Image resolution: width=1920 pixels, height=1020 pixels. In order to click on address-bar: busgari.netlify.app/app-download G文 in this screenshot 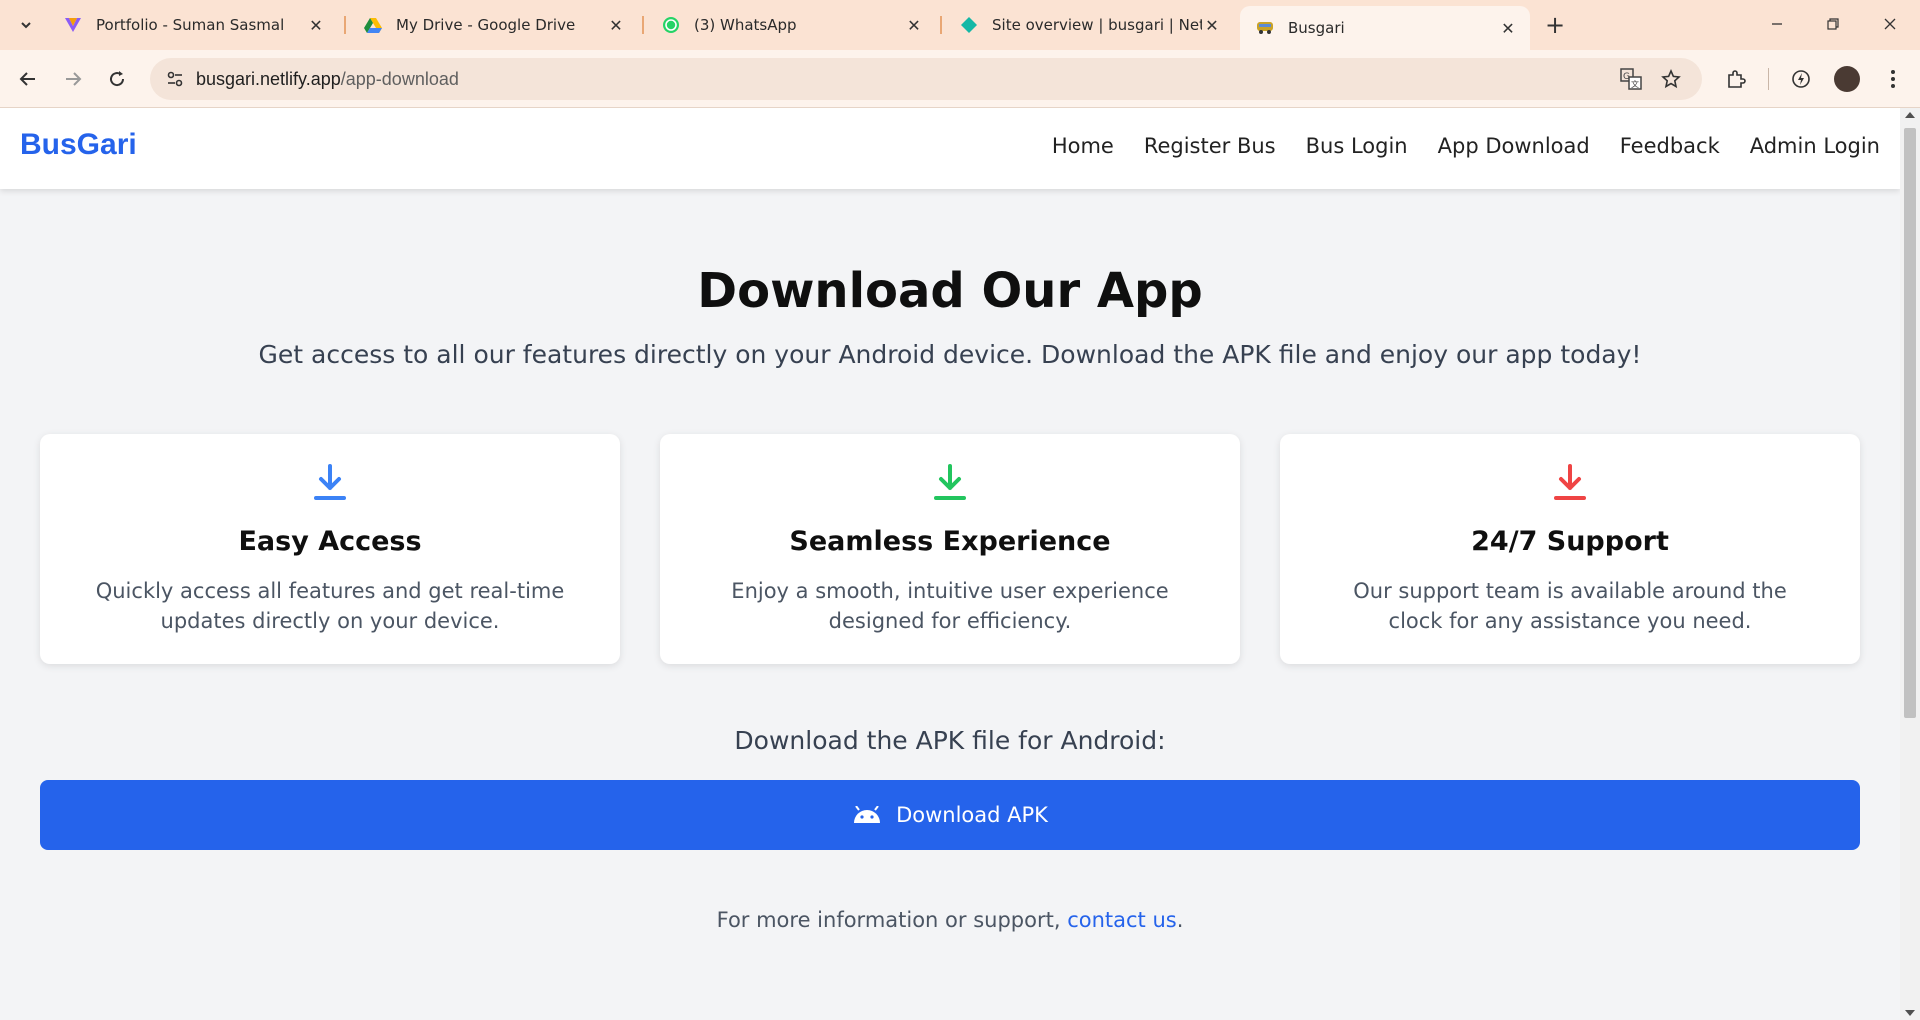, I will do `click(926, 79)`.